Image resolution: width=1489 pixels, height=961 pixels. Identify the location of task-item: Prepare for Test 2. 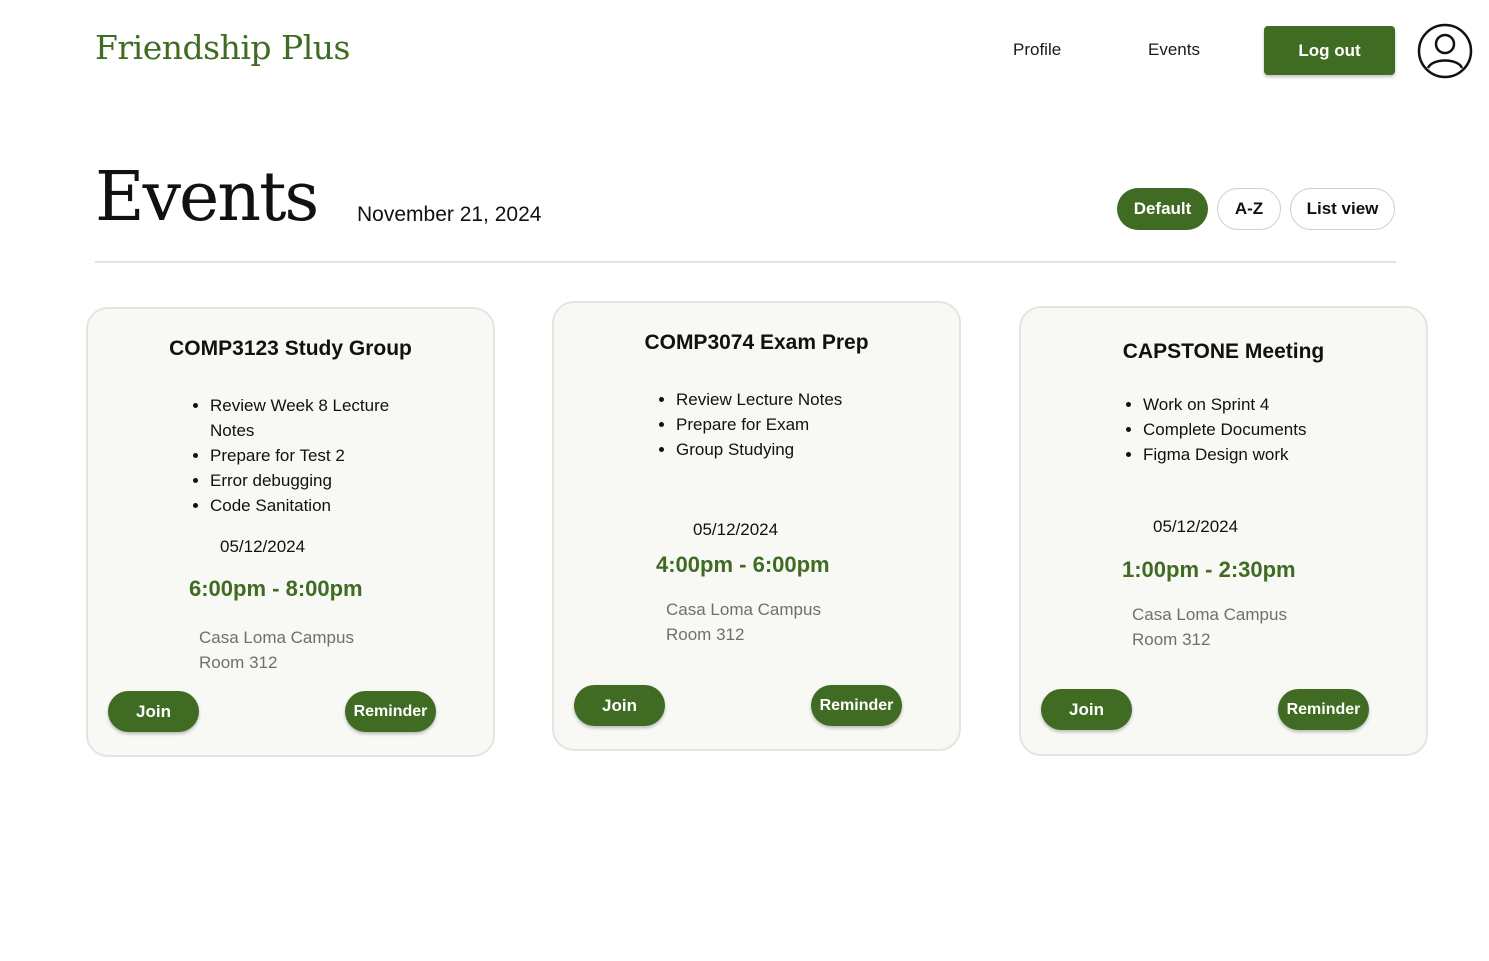
(315, 455).